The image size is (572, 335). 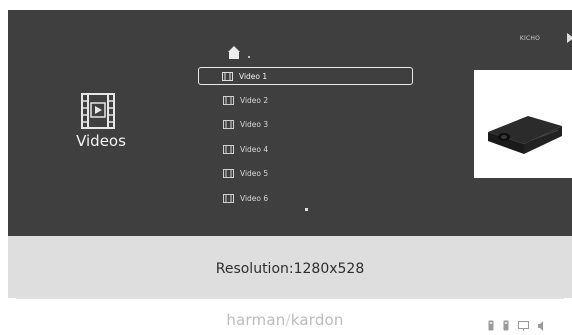 I want to click on list-item: Video 1, so click(x=305, y=76).